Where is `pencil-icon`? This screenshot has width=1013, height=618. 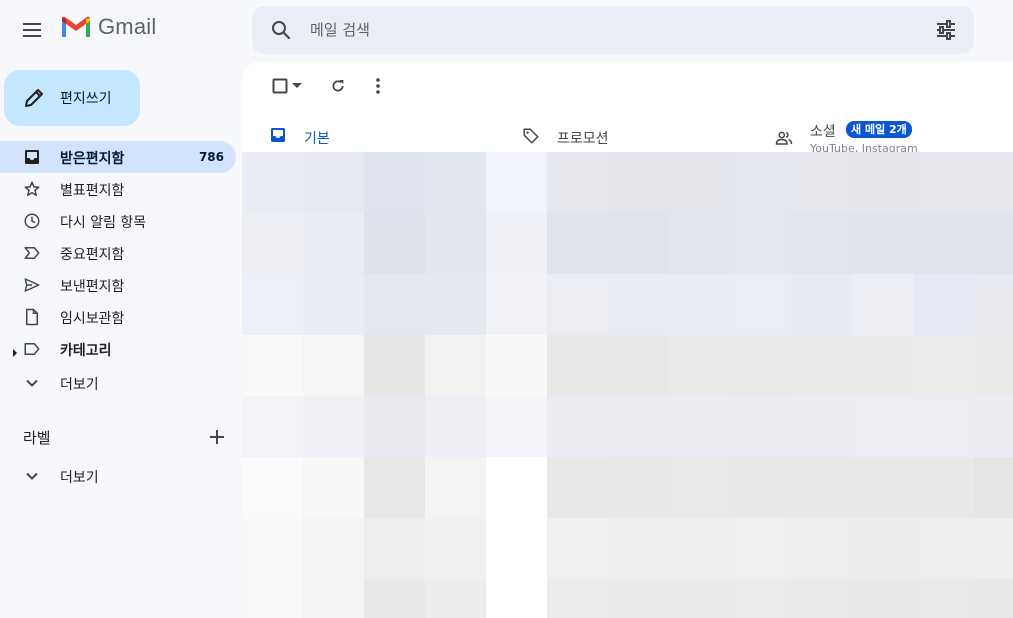
pencil-icon is located at coordinates (34, 98).